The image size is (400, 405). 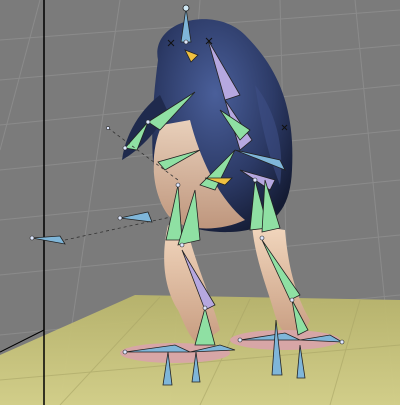 I want to click on bone-ik-target-l, so click(x=48, y=240).